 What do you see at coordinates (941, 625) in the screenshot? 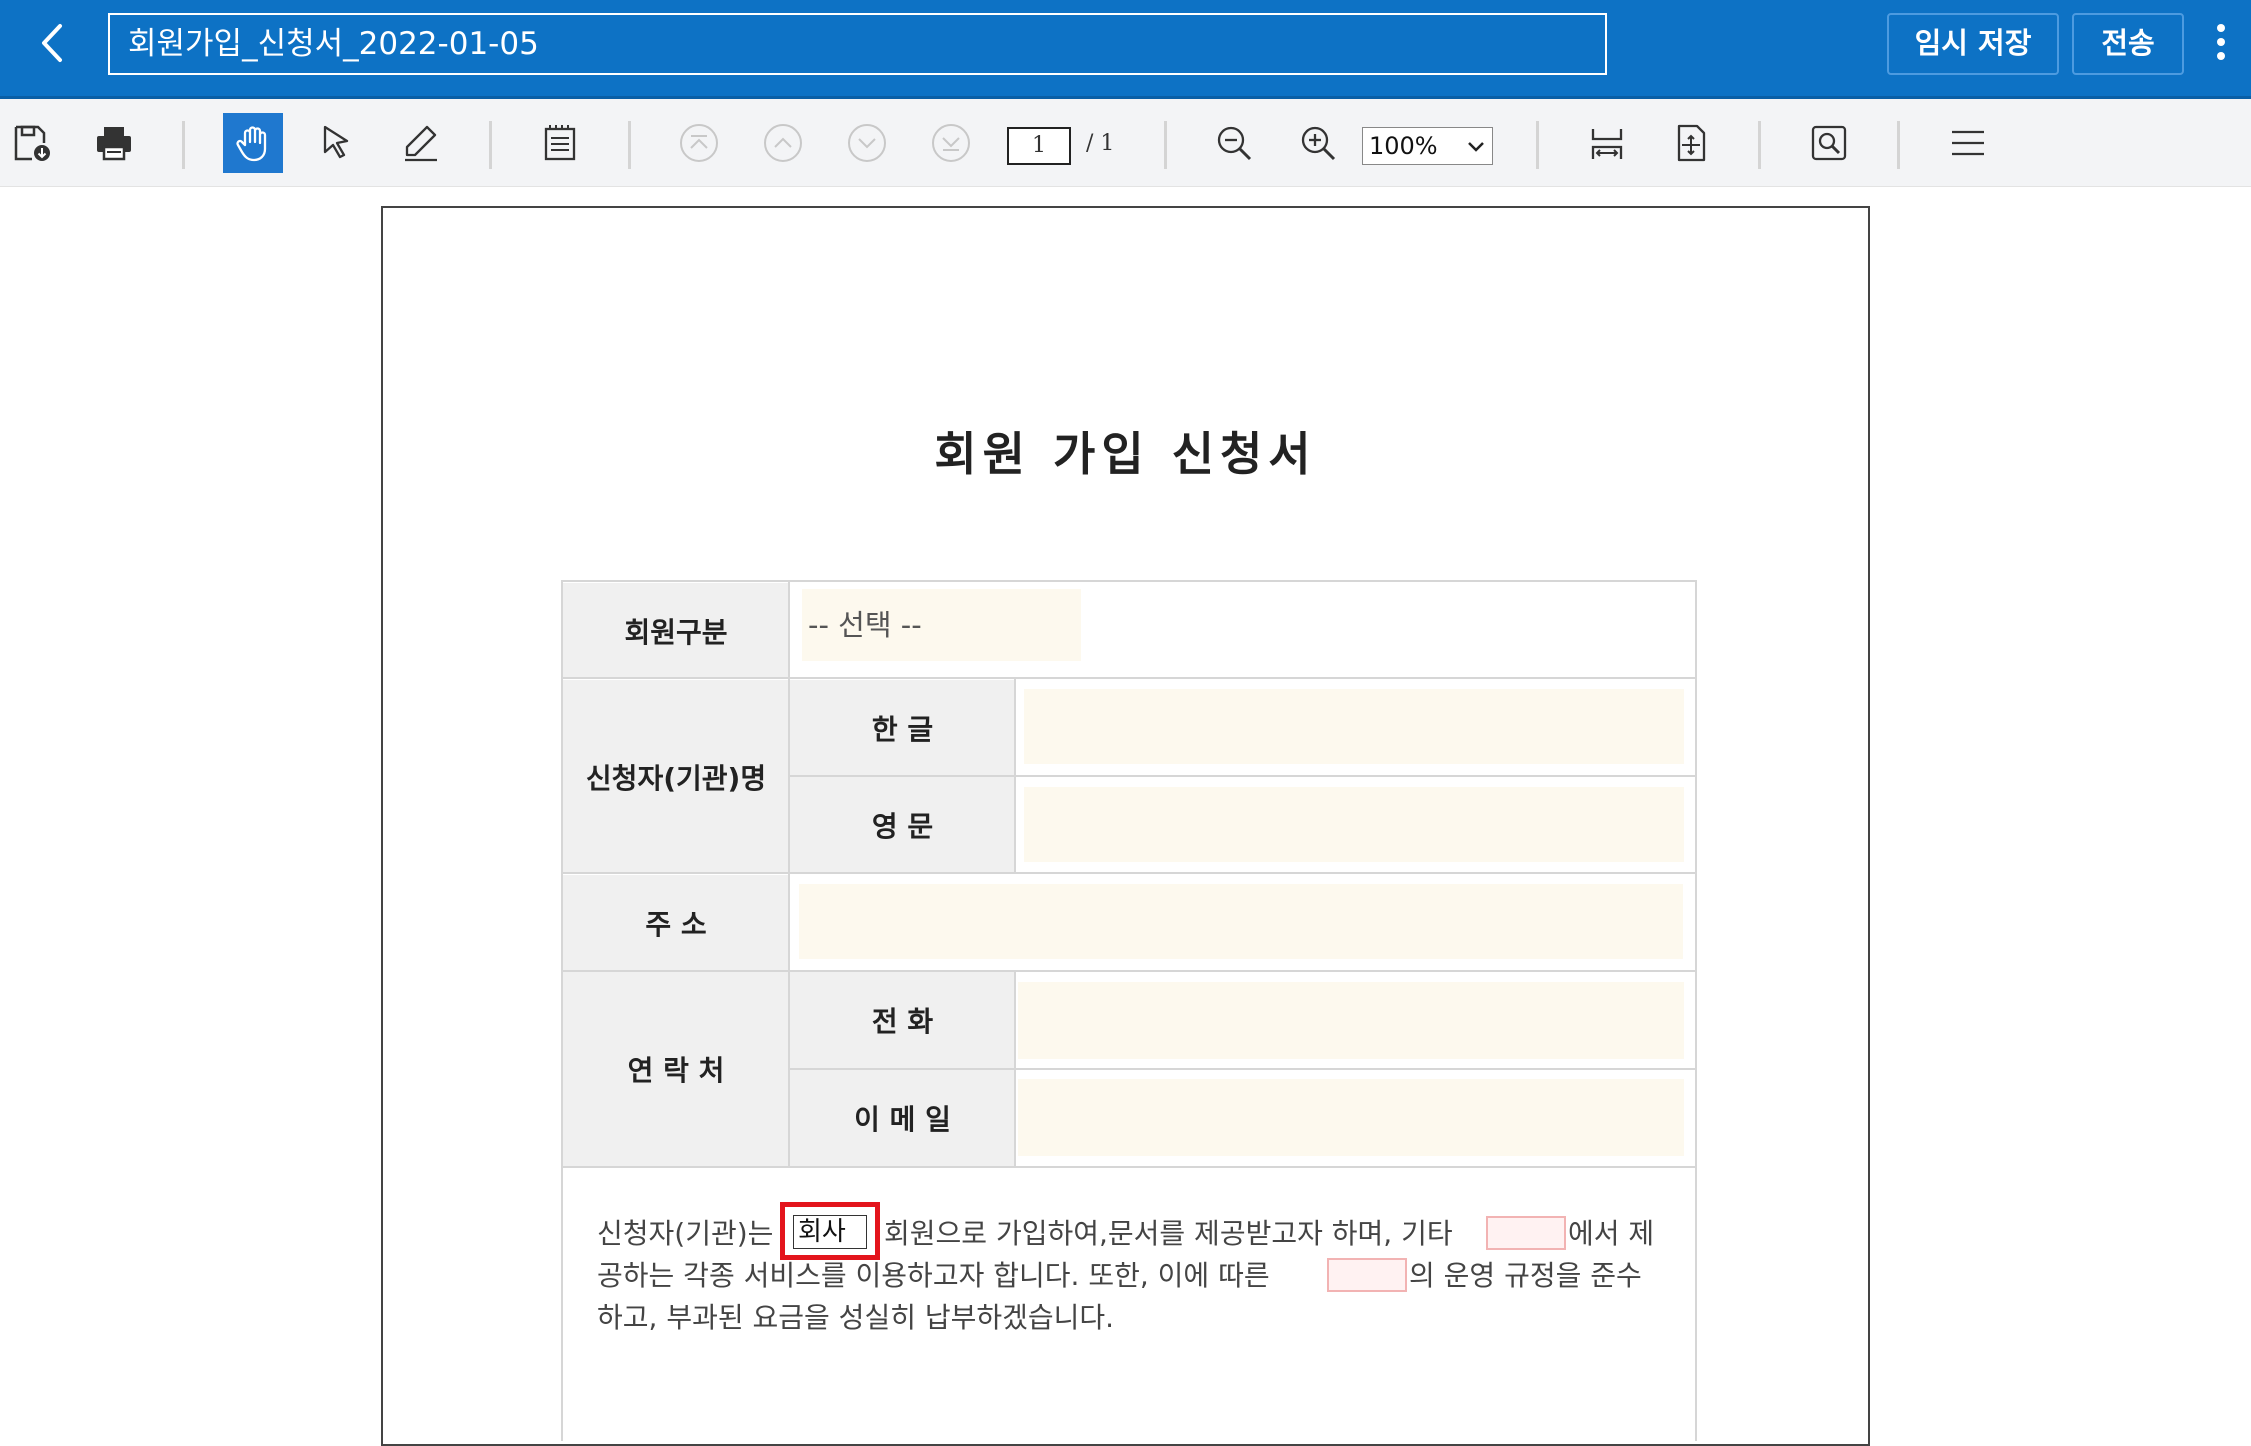
I see `member-type-select: -- 선택 --` at bounding box center [941, 625].